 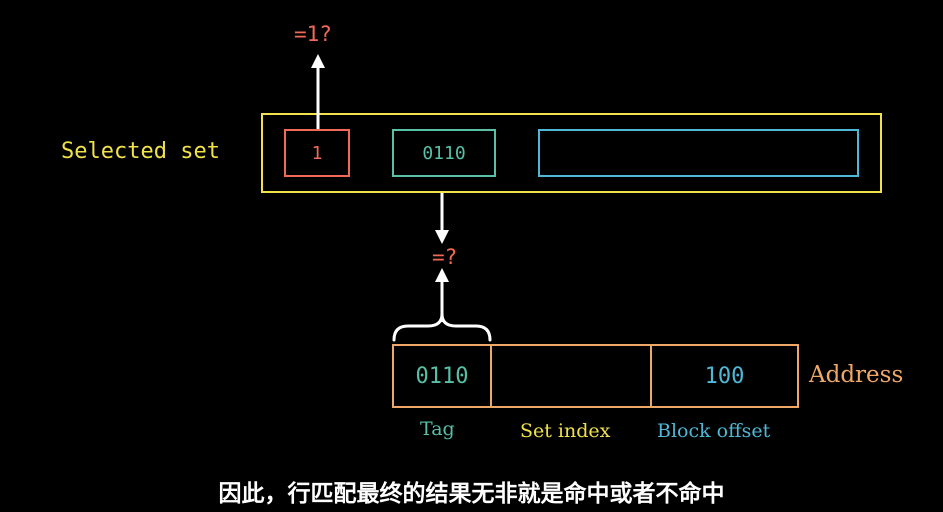 What do you see at coordinates (442, 295) in the screenshot?
I see `tag-up-arrow` at bounding box center [442, 295].